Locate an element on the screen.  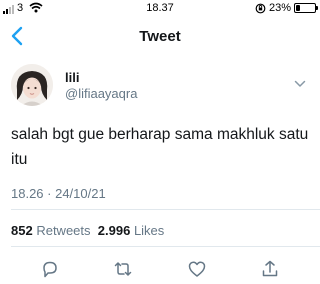
tweet-timestamp: 18.26 · 24/10/21 is located at coordinates (58, 193).